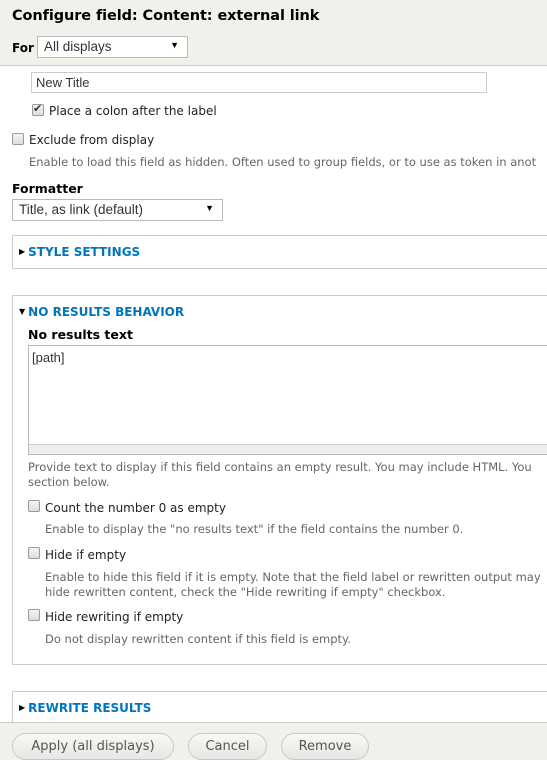  I want to click on textarea-resize-grip, so click(288, 449).